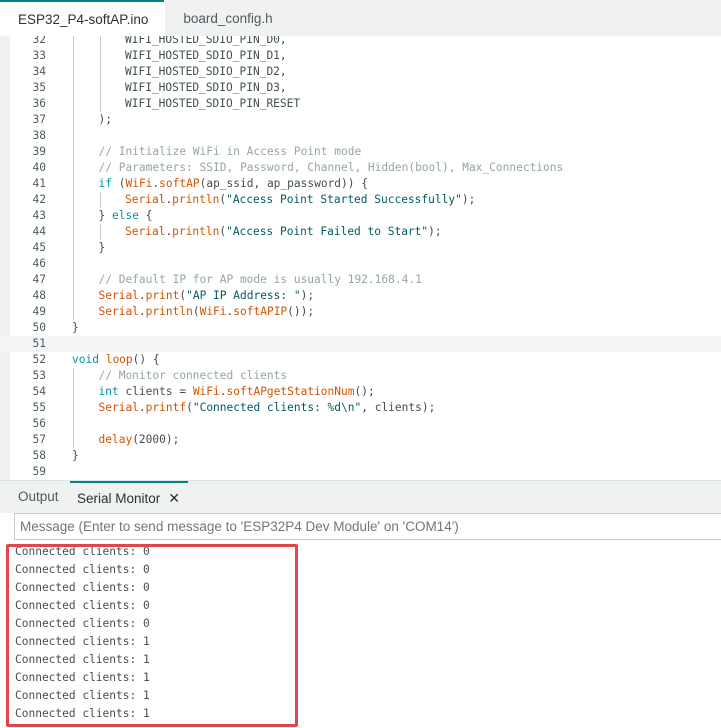 The height and width of the screenshot is (728, 721). Describe the element at coordinates (360, 136) in the screenshot. I see `code-line: 38` at that location.